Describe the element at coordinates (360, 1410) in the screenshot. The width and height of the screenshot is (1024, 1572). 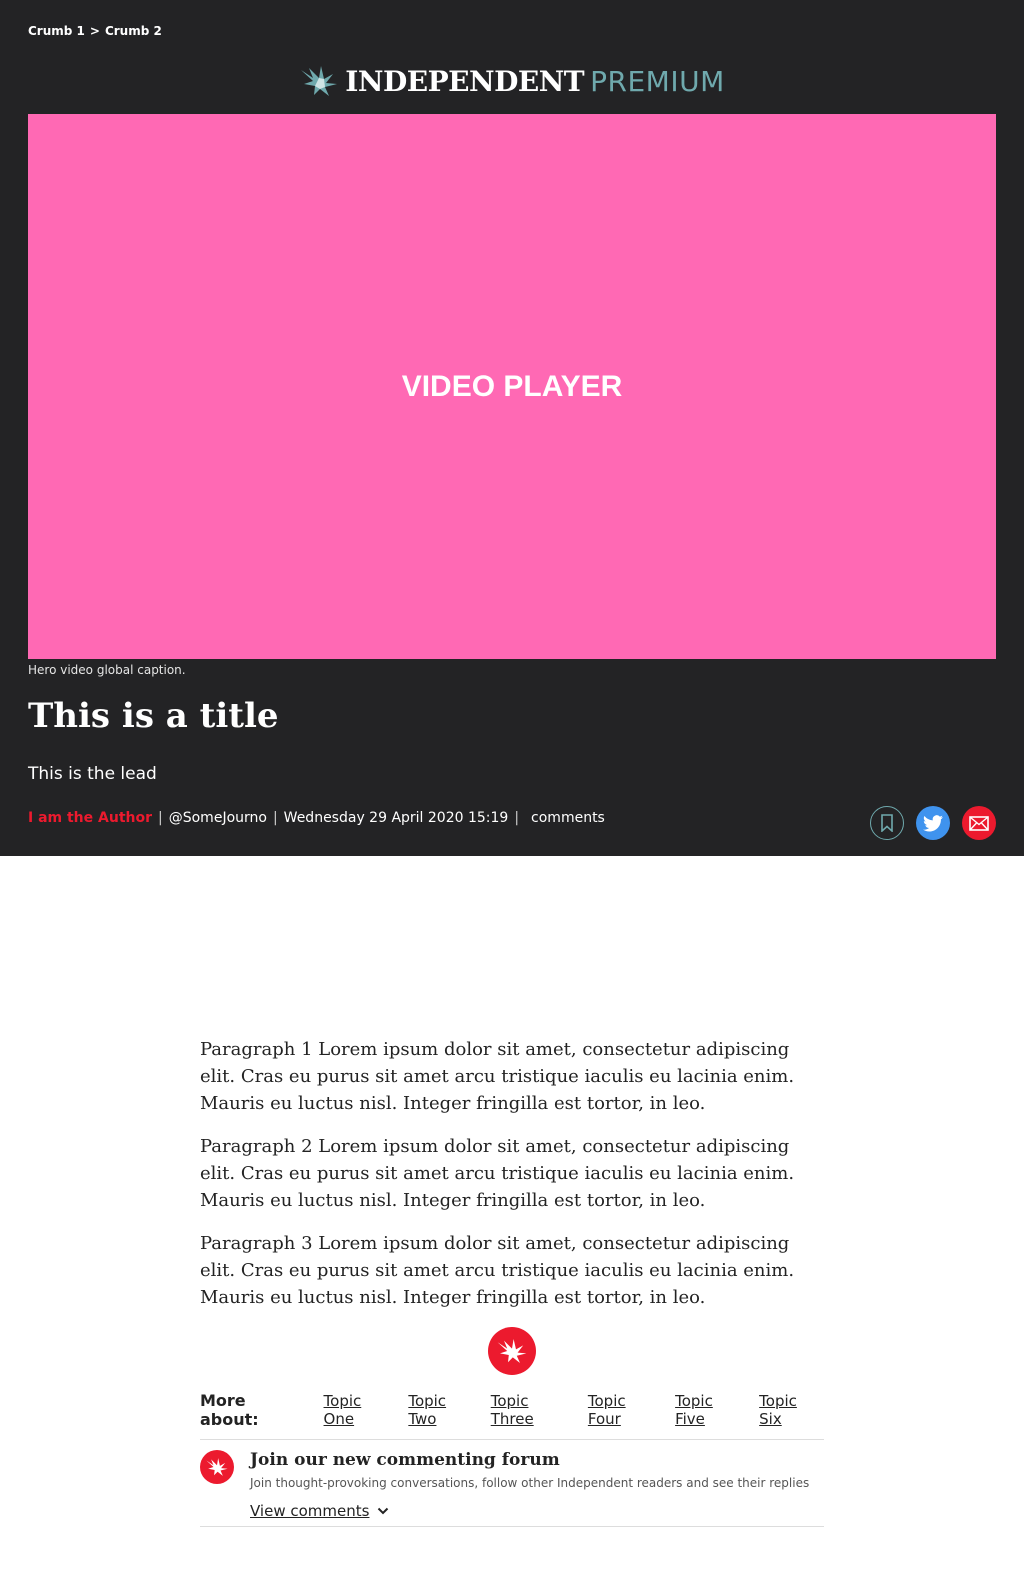
I see `topic-link: Topic One` at that location.